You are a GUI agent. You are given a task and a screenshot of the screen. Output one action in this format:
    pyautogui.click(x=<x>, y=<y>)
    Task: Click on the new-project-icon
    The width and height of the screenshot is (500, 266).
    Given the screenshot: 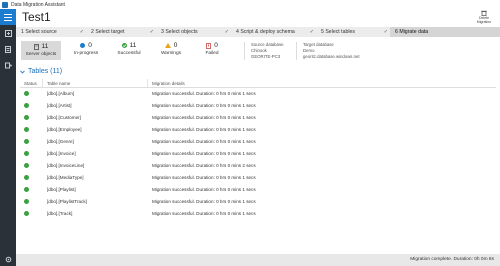 What is the action you would take?
    pyautogui.click(x=8, y=33)
    